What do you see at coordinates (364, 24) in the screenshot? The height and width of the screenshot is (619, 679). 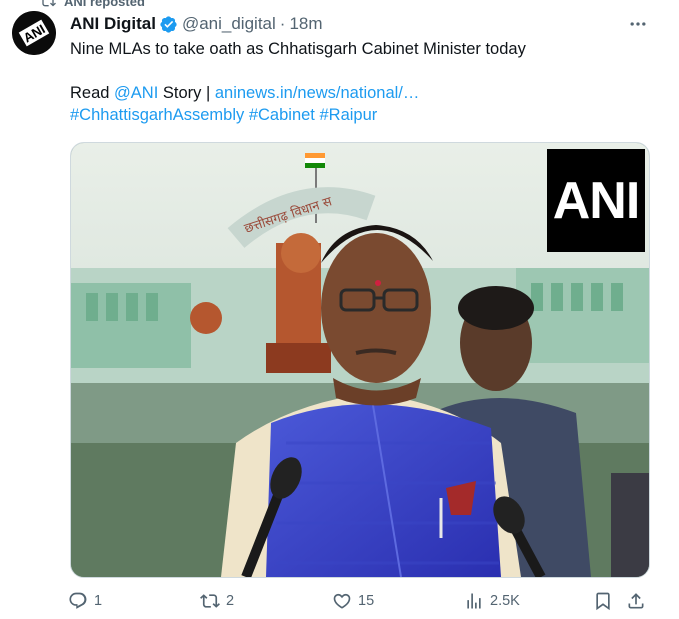 I see `tweet-header: ANI Digital @ani_digital · 18m` at bounding box center [364, 24].